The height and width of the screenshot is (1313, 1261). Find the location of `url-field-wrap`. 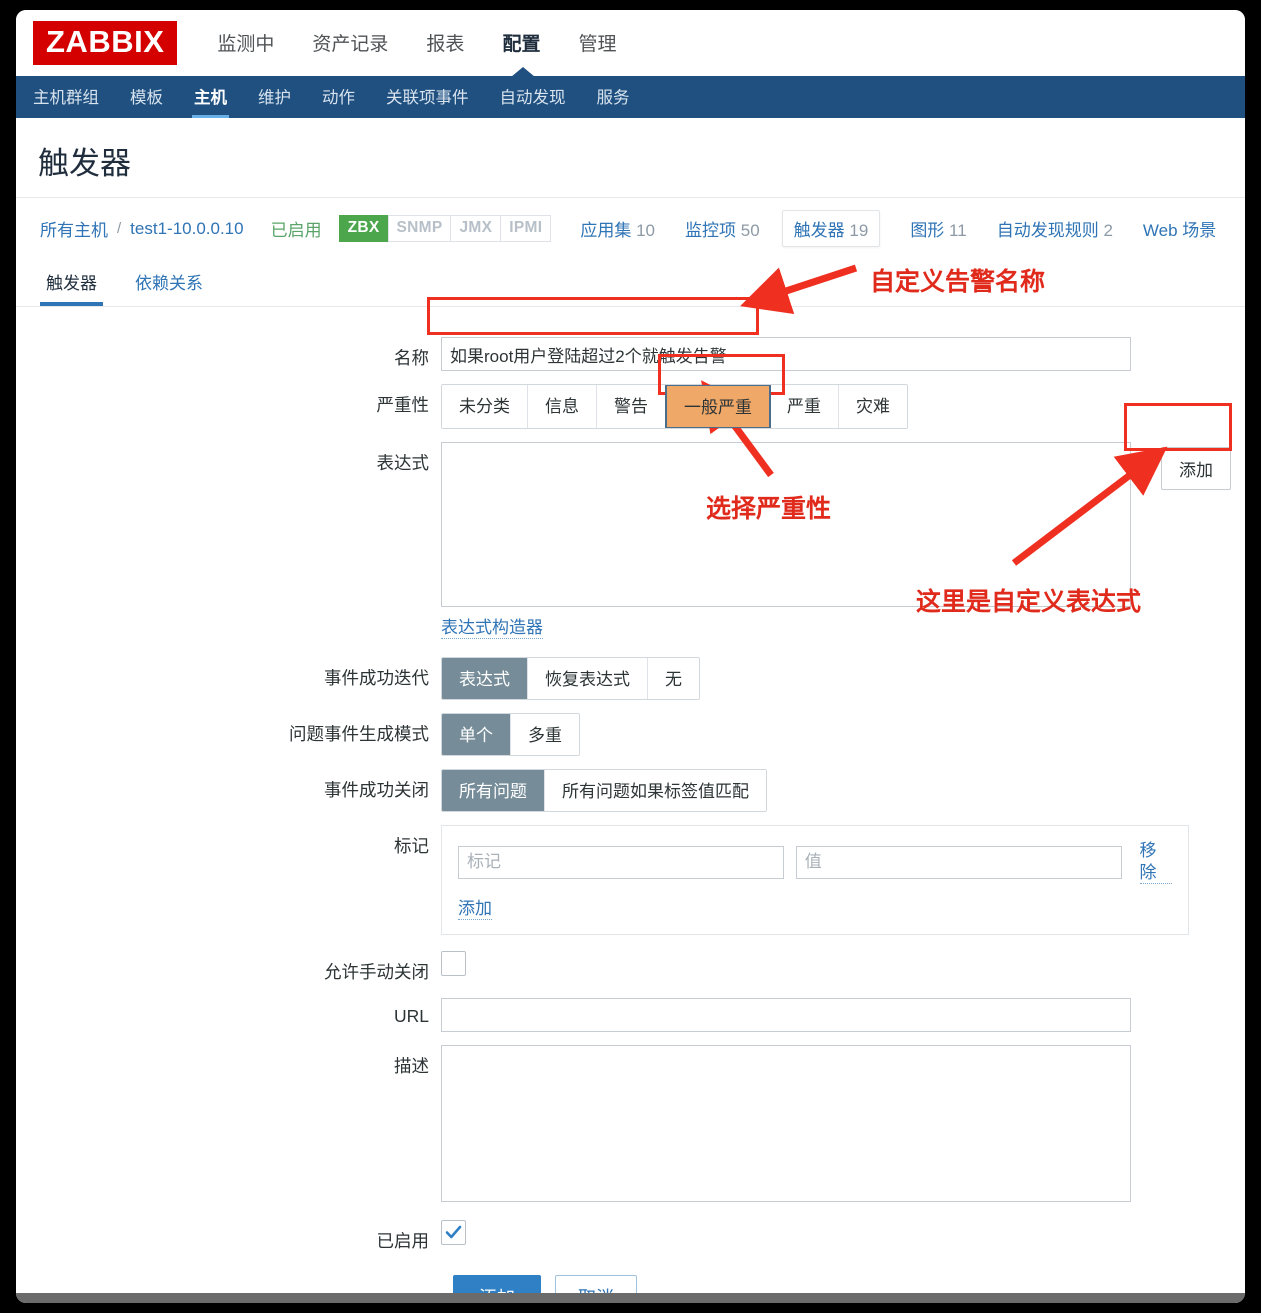

url-field-wrap is located at coordinates (843, 1015).